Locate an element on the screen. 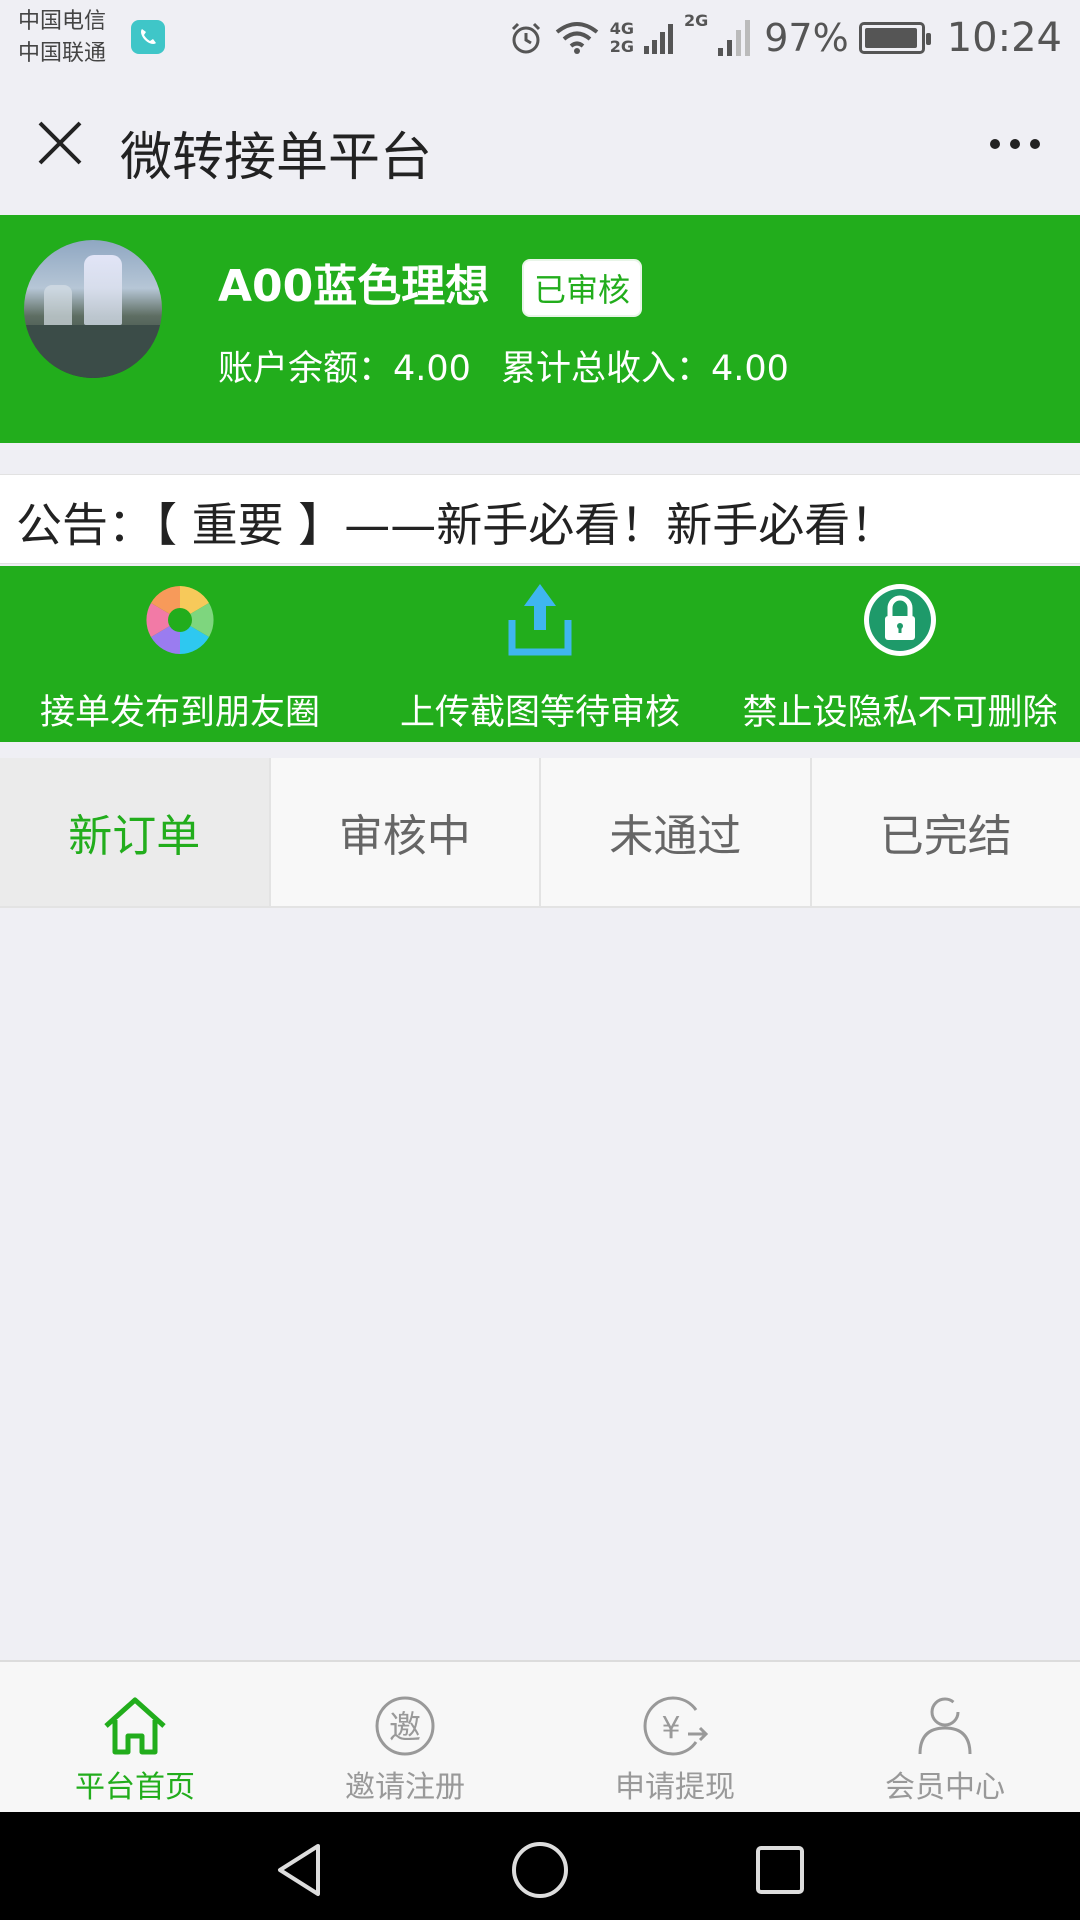 The image size is (1080, 1920). steps-bar: 接单发布到朋友圈 上传截图等待审核 禁止设隐私不可删除 is located at coordinates (540, 654).